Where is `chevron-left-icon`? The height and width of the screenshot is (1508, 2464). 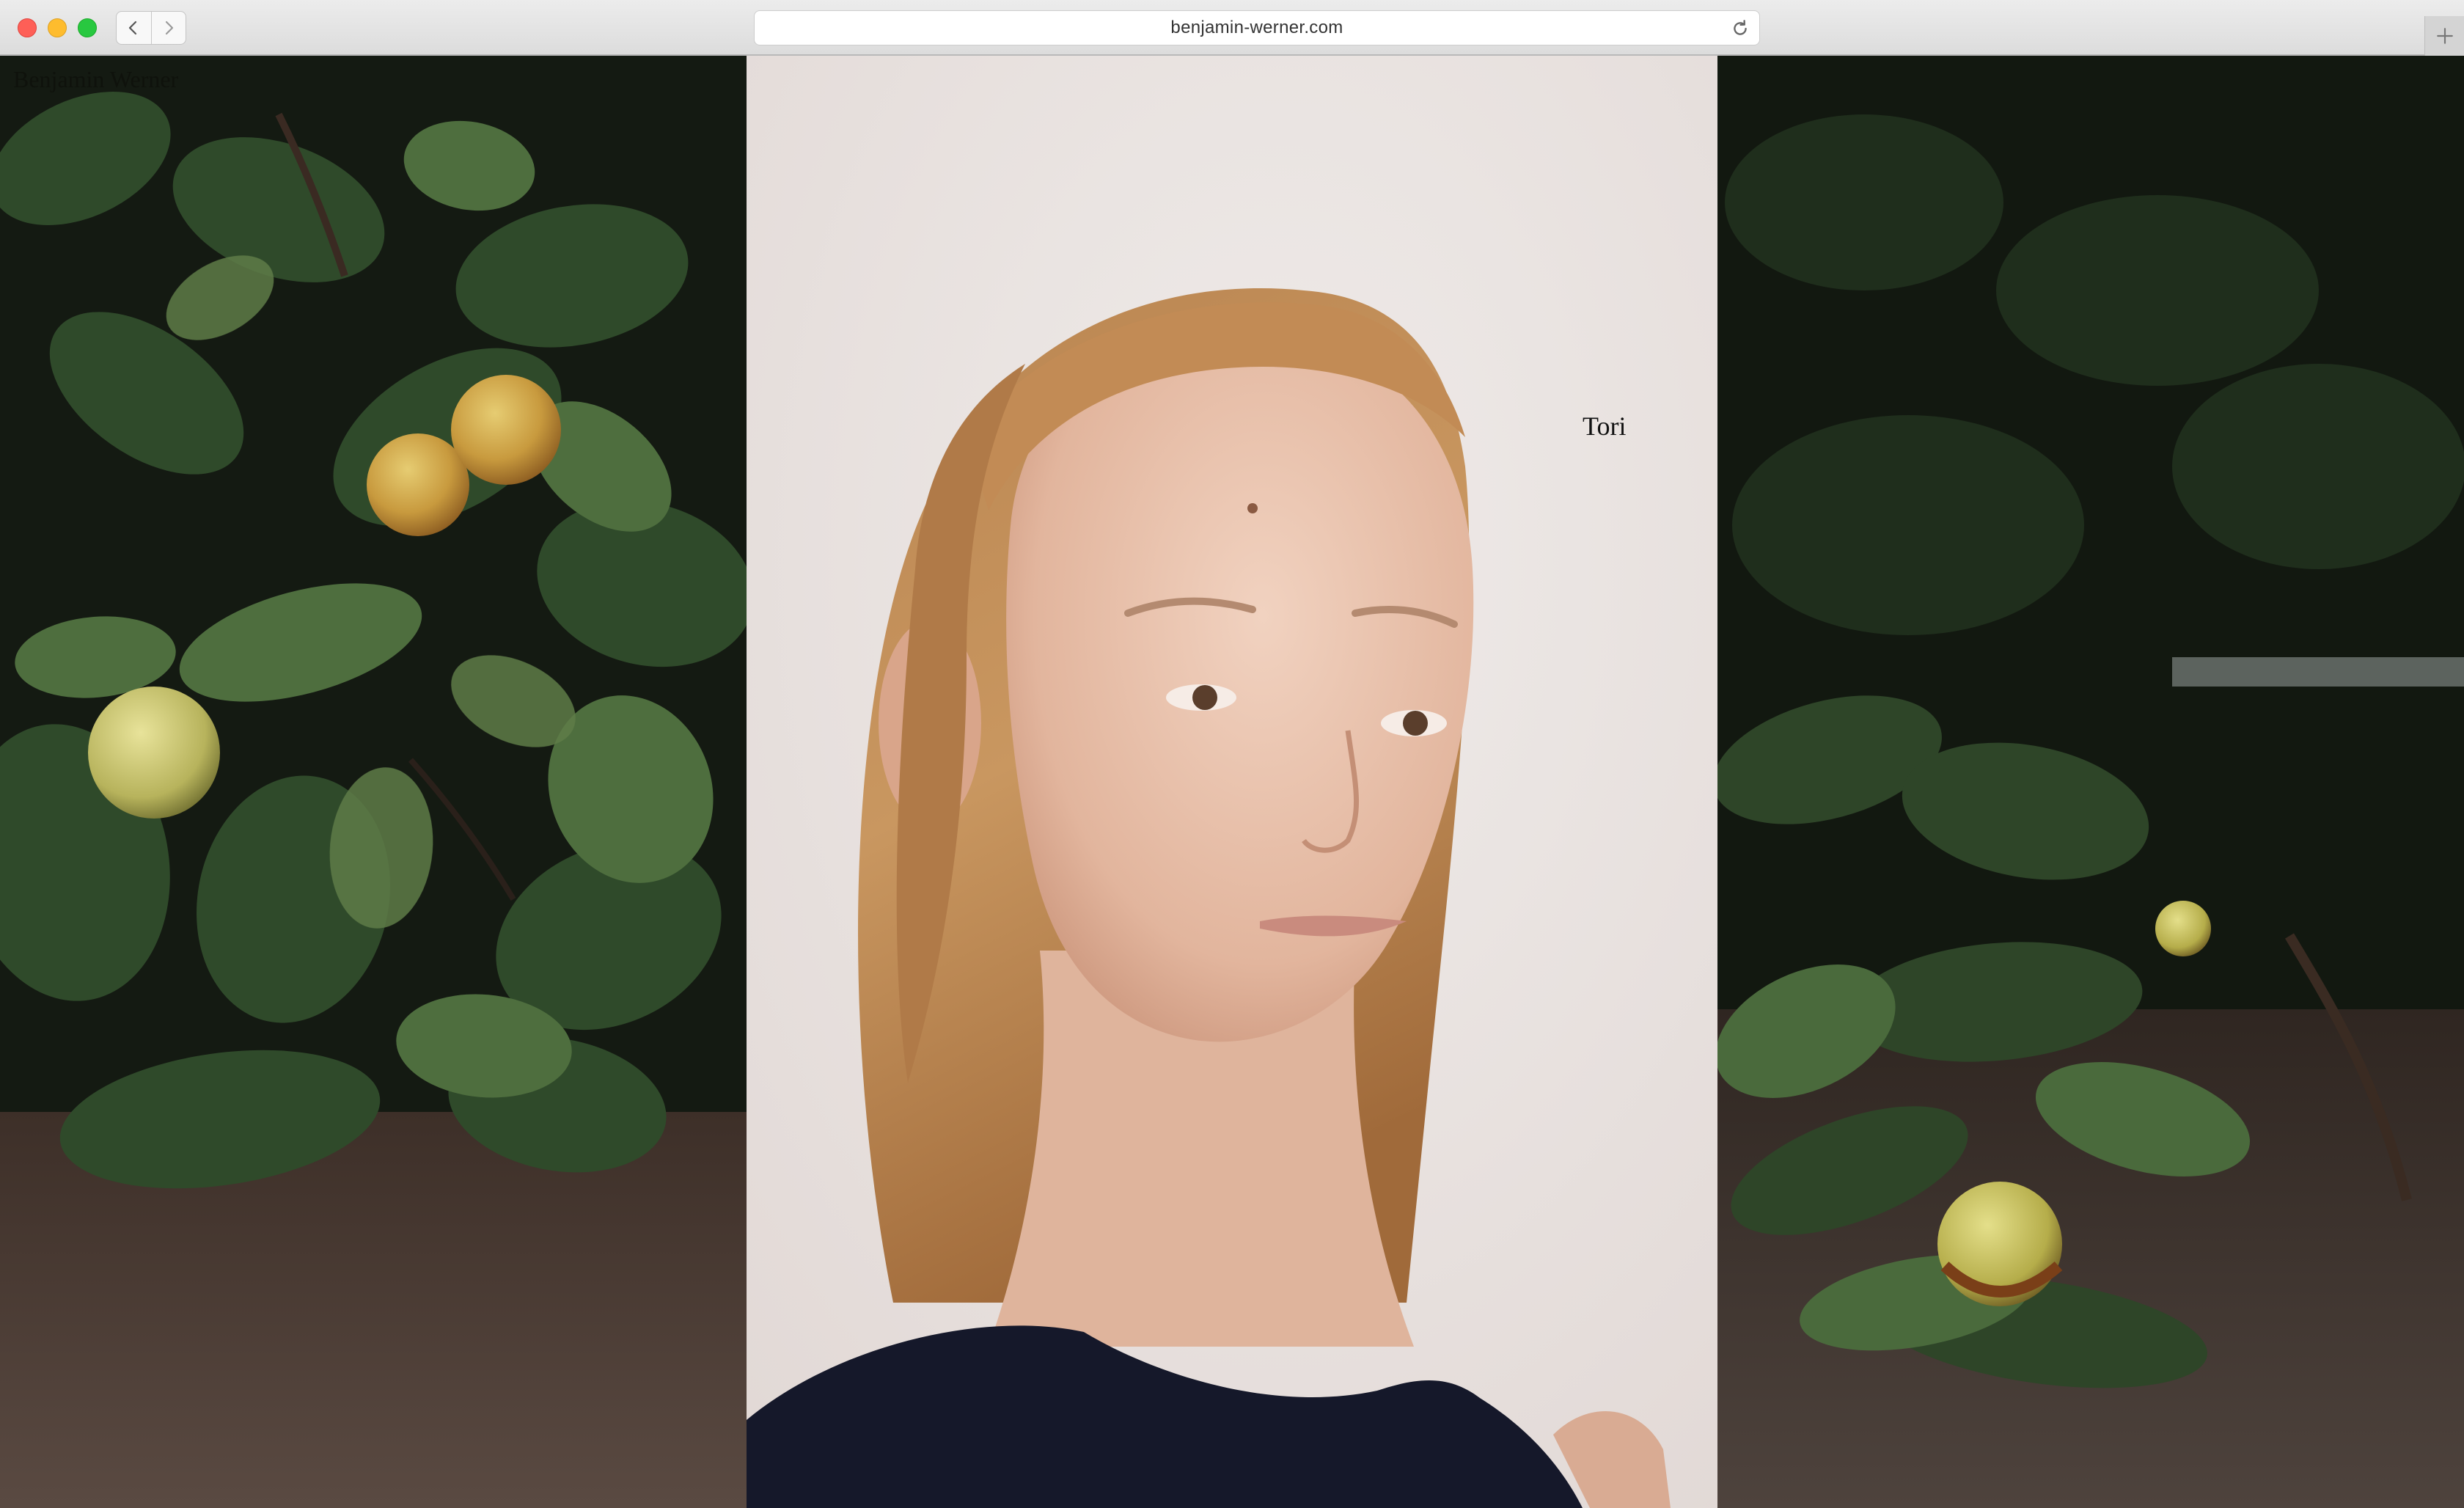 chevron-left-icon is located at coordinates (133, 28).